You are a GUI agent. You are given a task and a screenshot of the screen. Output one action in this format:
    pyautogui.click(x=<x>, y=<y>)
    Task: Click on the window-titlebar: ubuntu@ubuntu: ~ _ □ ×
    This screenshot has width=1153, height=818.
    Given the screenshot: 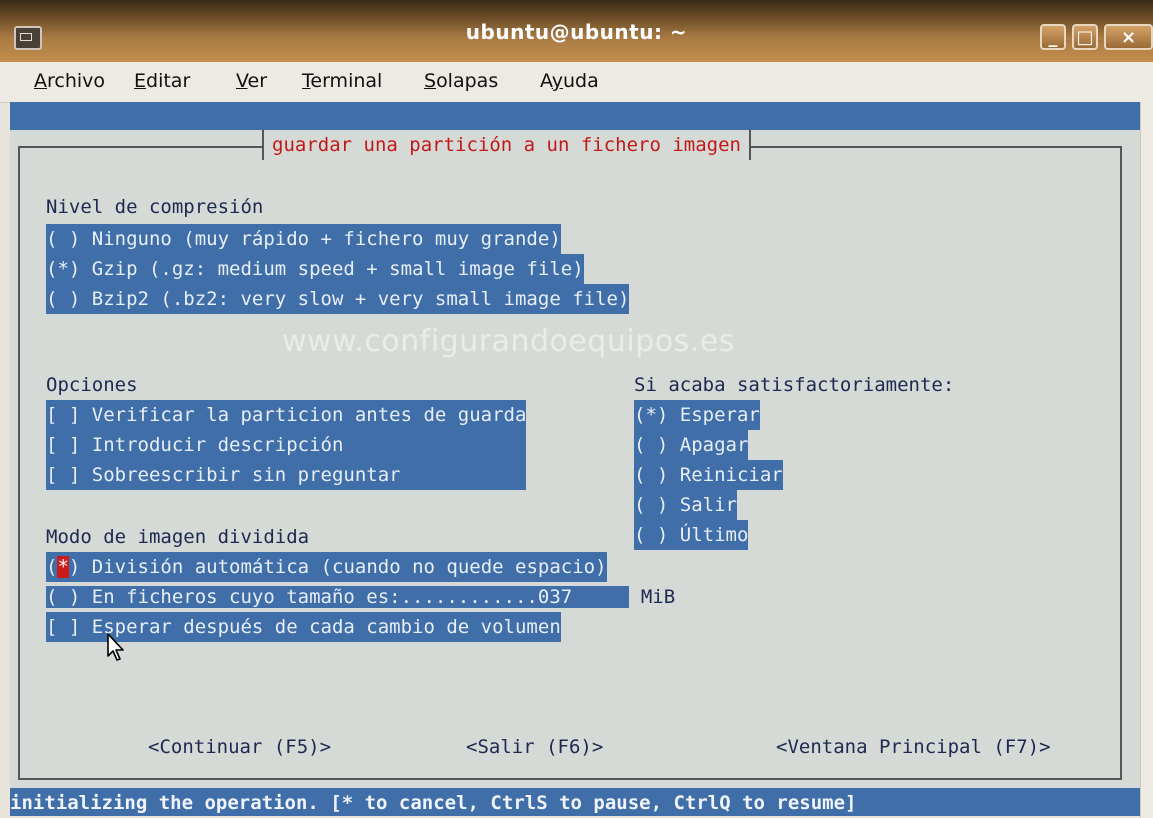 What is the action you would take?
    pyautogui.click(x=576, y=31)
    